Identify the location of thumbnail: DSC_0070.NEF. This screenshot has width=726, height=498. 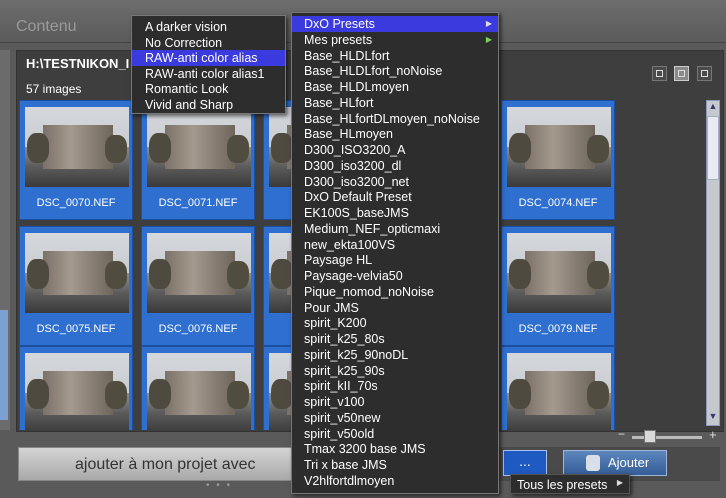
(76, 160).